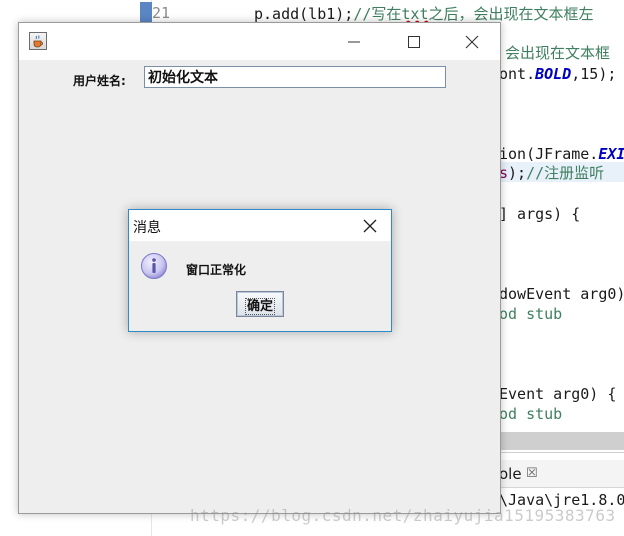 The image size is (624, 536). I want to click on code-line-9: Event arg0) {, so click(558, 394).